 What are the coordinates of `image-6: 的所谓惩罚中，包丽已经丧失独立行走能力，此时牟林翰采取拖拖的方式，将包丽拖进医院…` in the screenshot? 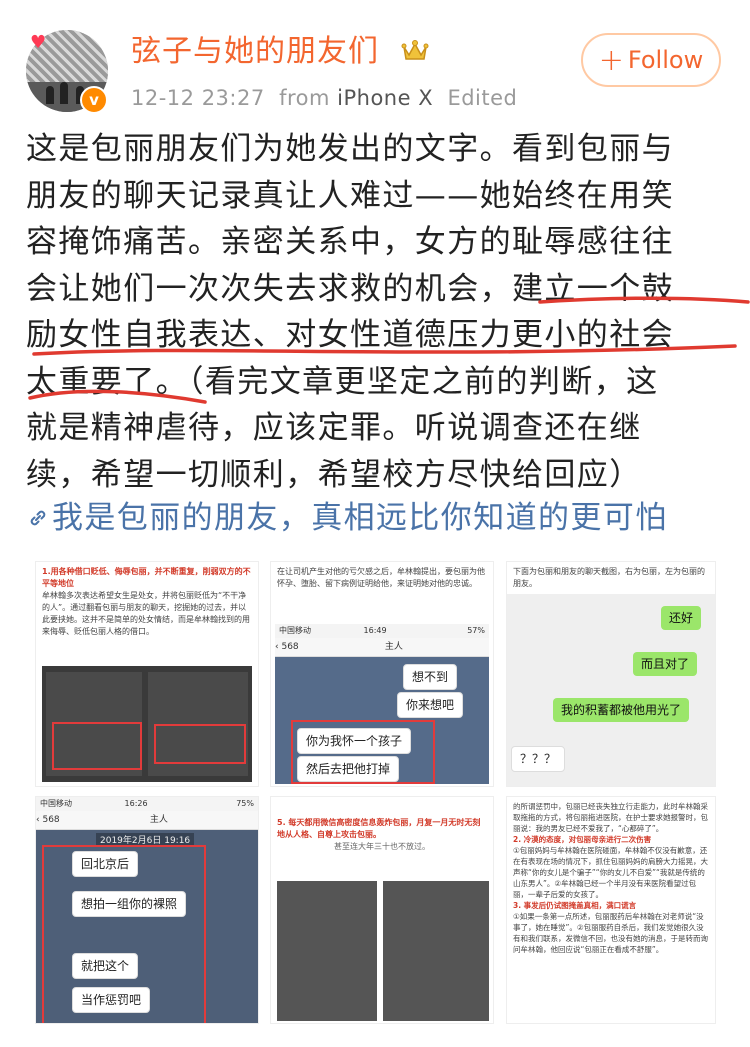 It's located at (611, 910).